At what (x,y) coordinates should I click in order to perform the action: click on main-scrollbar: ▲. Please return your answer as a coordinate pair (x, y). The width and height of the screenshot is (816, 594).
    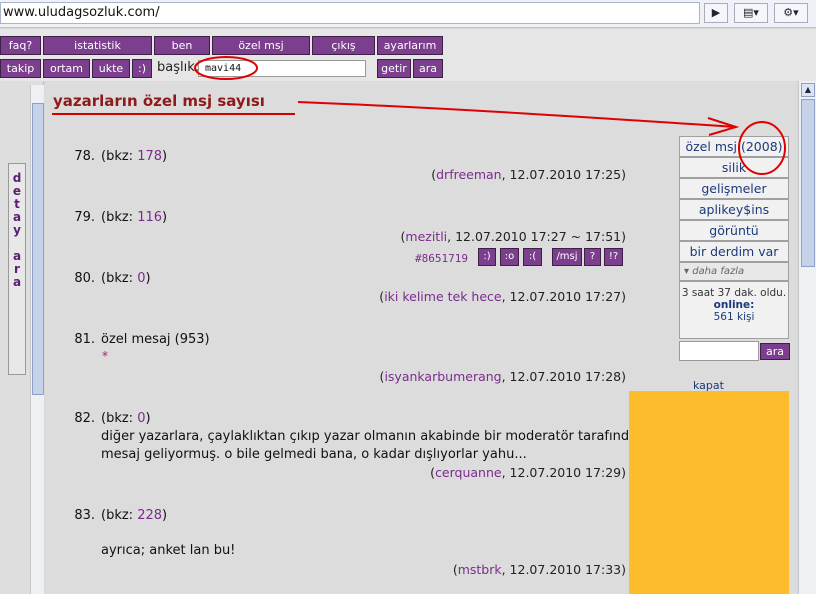
    Looking at the image, I should click on (807, 337).